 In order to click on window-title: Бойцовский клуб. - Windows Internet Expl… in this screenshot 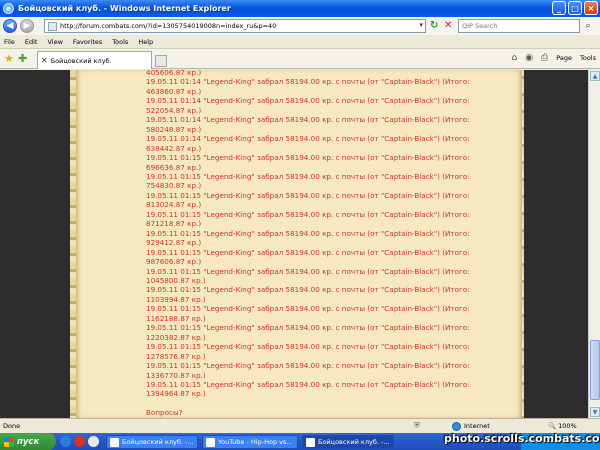, I will do `click(124, 8)`.